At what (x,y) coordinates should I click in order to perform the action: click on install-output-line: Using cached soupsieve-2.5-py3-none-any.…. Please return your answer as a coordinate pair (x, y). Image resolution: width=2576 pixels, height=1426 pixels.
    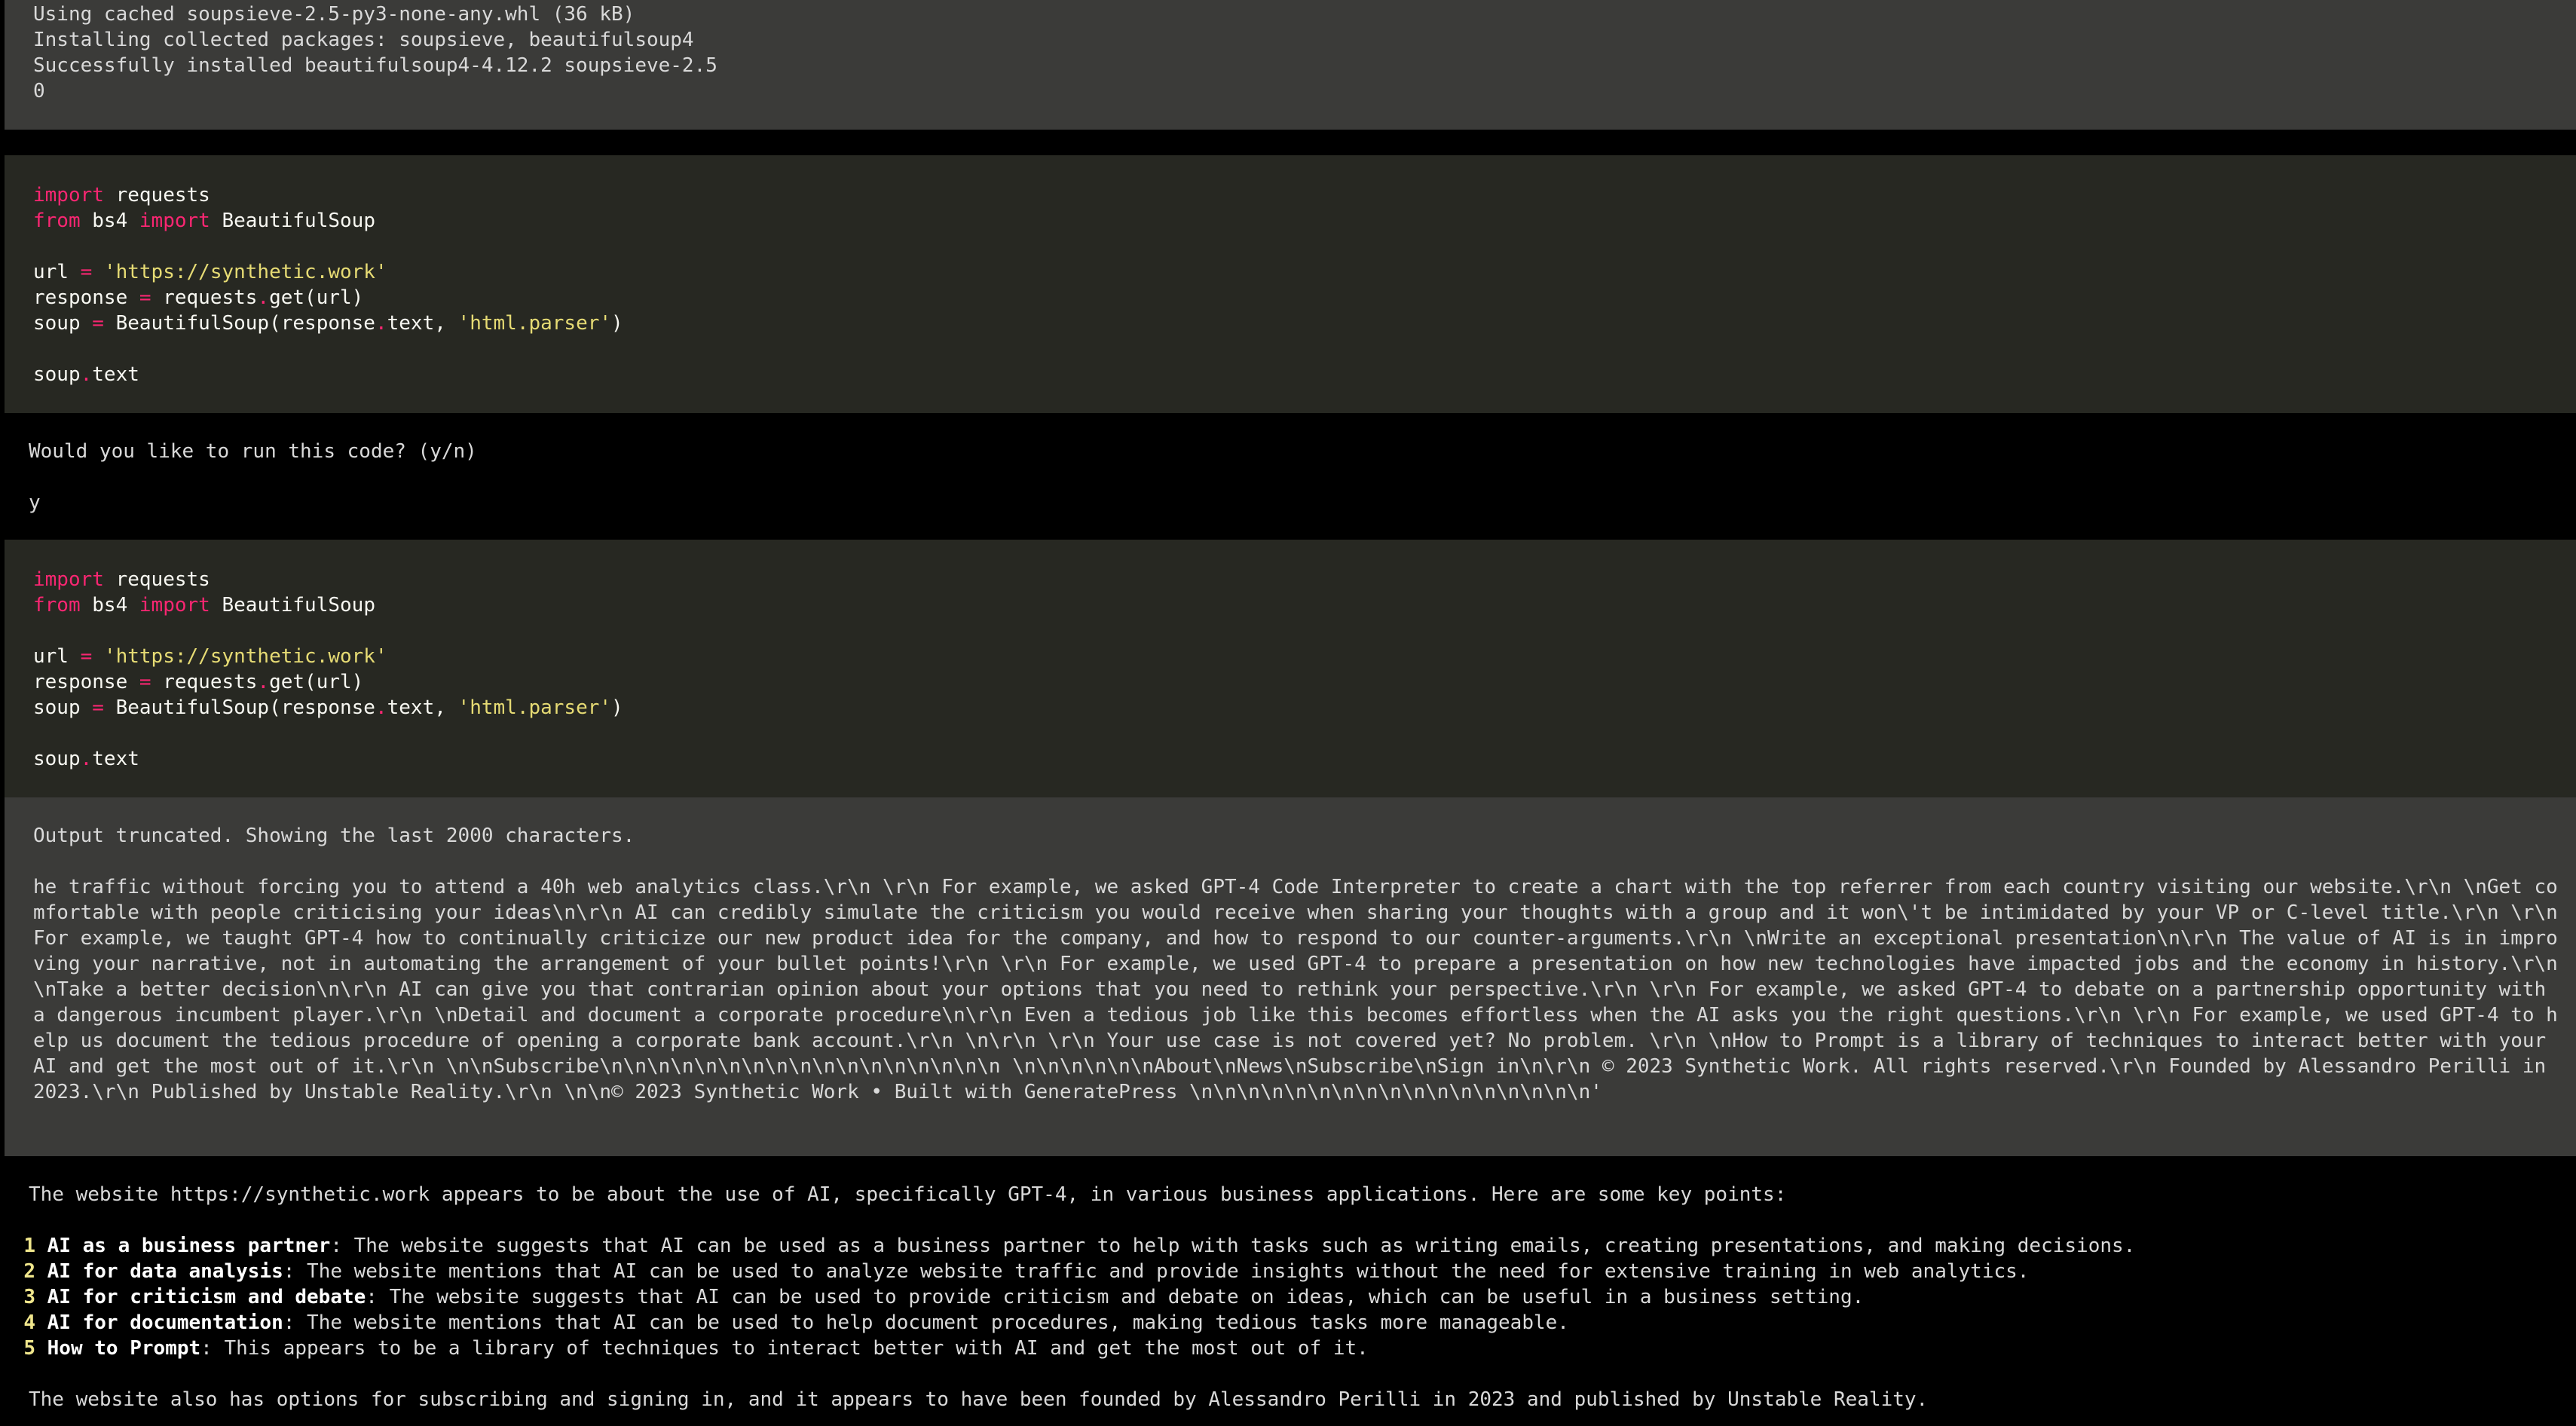
    Looking at the image, I should click on (334, 14).